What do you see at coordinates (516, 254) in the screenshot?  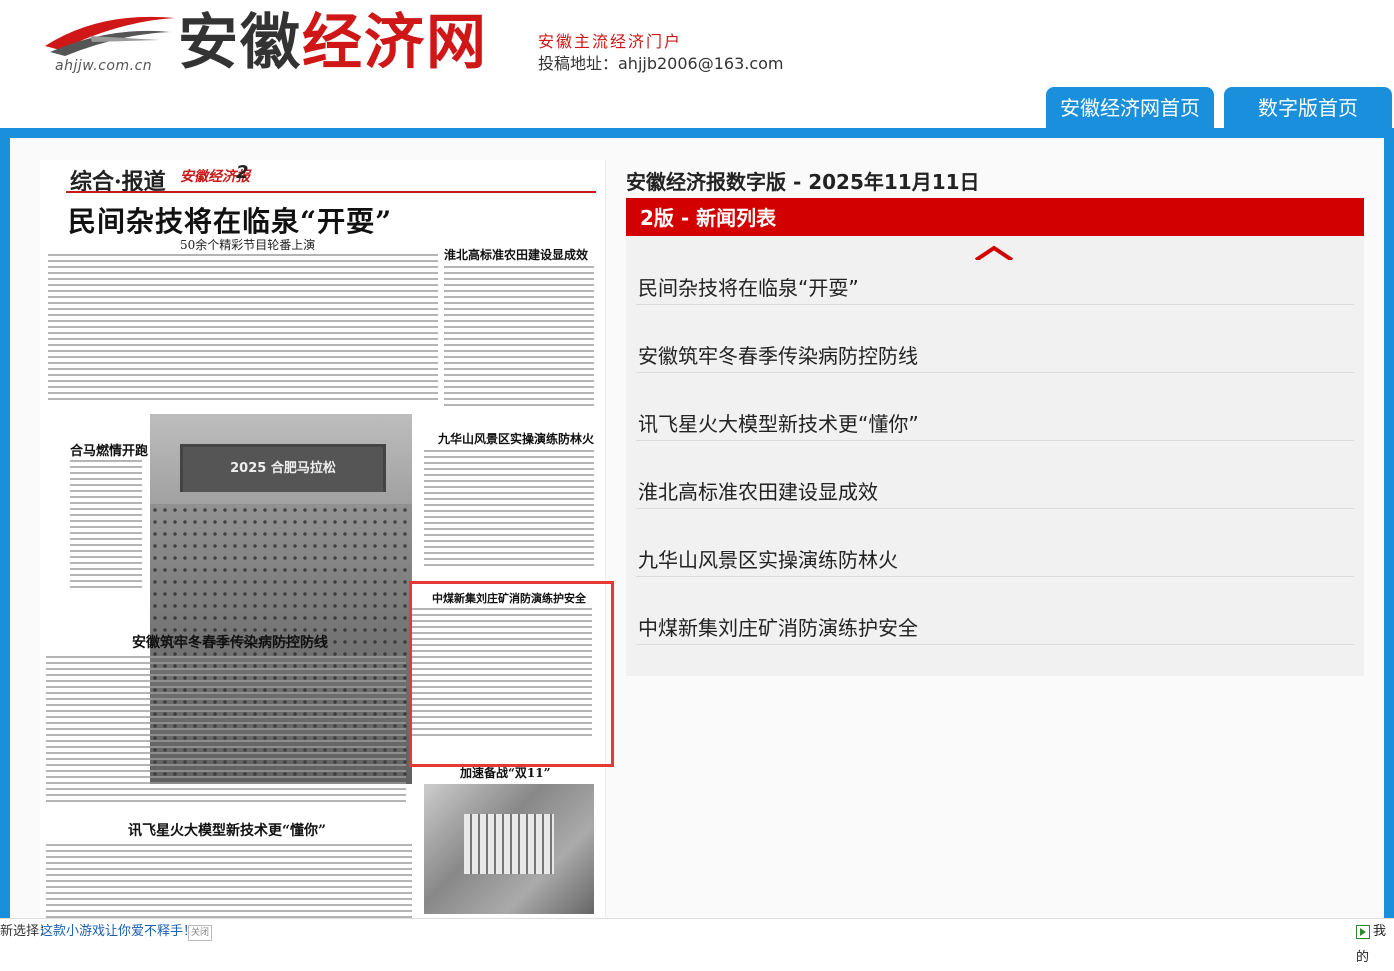 I see `article-title-huaibei: 淮北高标准农田建设显成效` at bounding box center [516, 254].